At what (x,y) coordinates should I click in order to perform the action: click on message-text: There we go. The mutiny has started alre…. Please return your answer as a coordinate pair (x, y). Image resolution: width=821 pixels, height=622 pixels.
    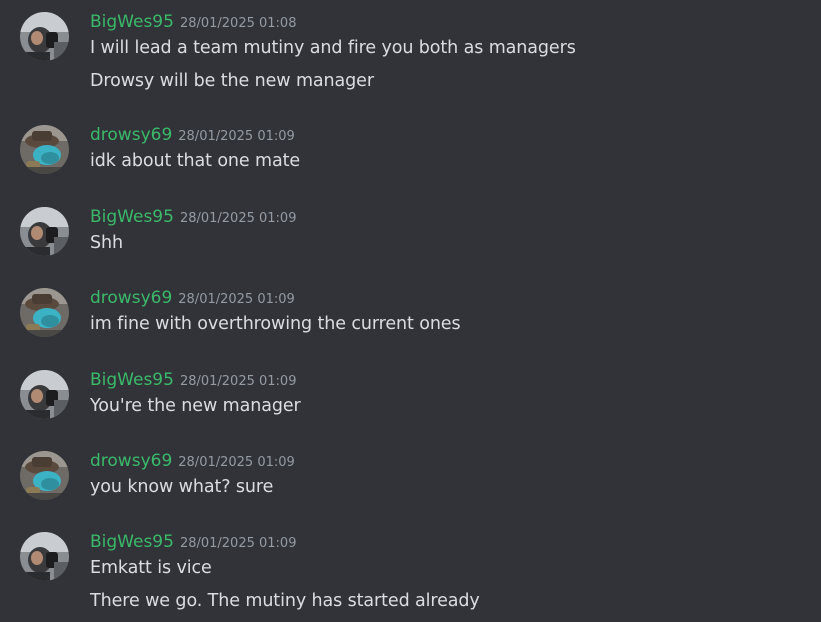
    Looking at the image, I should click on (285, 601).